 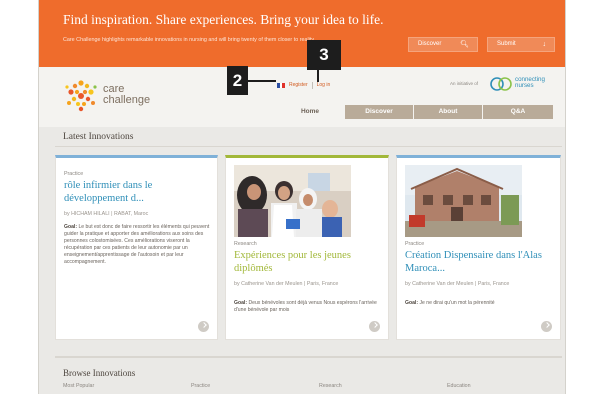 I want to click on latest-innovations-title: Latest Innovations, so click(x=98, y=137).